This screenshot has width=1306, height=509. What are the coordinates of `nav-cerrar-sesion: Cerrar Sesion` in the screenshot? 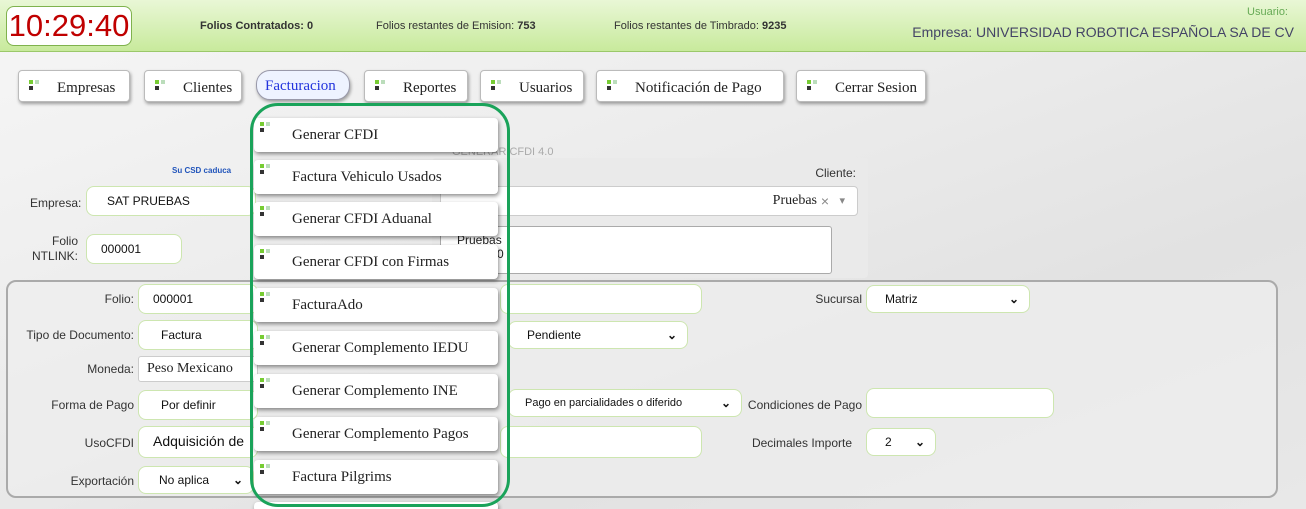 It's located at (861, 86).